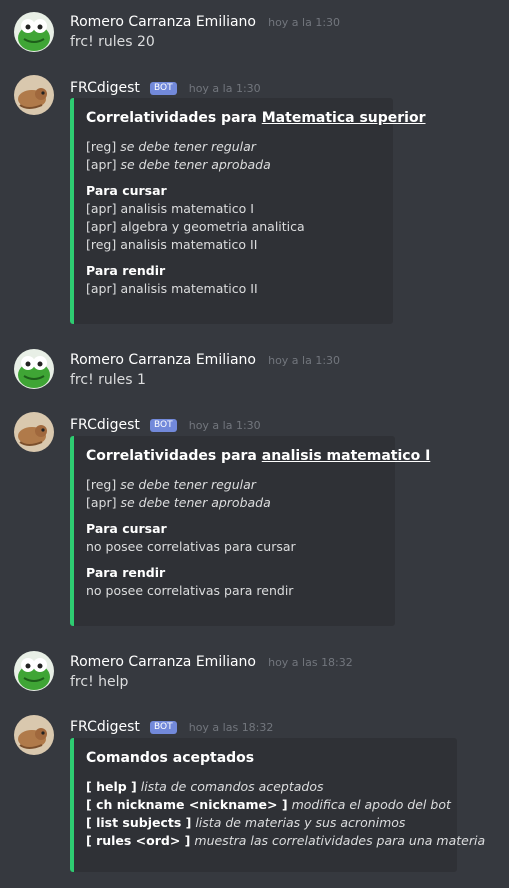  What do you see at coordinates (195, 226) in the screenshot?
I see `field-line: [apr] algebra y geometria analitica` at bounding box center [195, 226].